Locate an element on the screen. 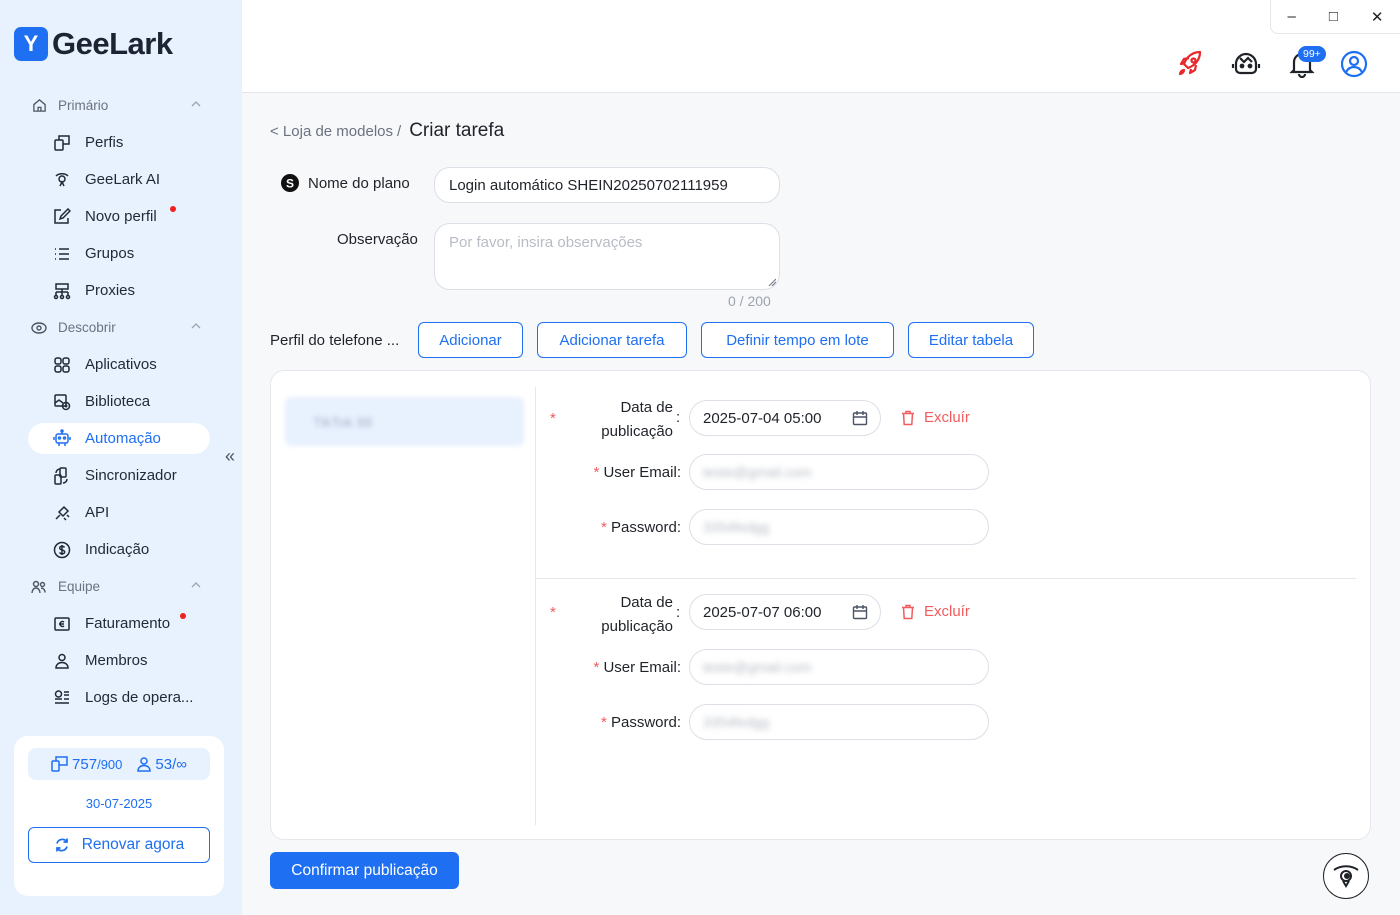  sidebar-item-sincronizador: Sincronizador is located at coordinates (121, 475).